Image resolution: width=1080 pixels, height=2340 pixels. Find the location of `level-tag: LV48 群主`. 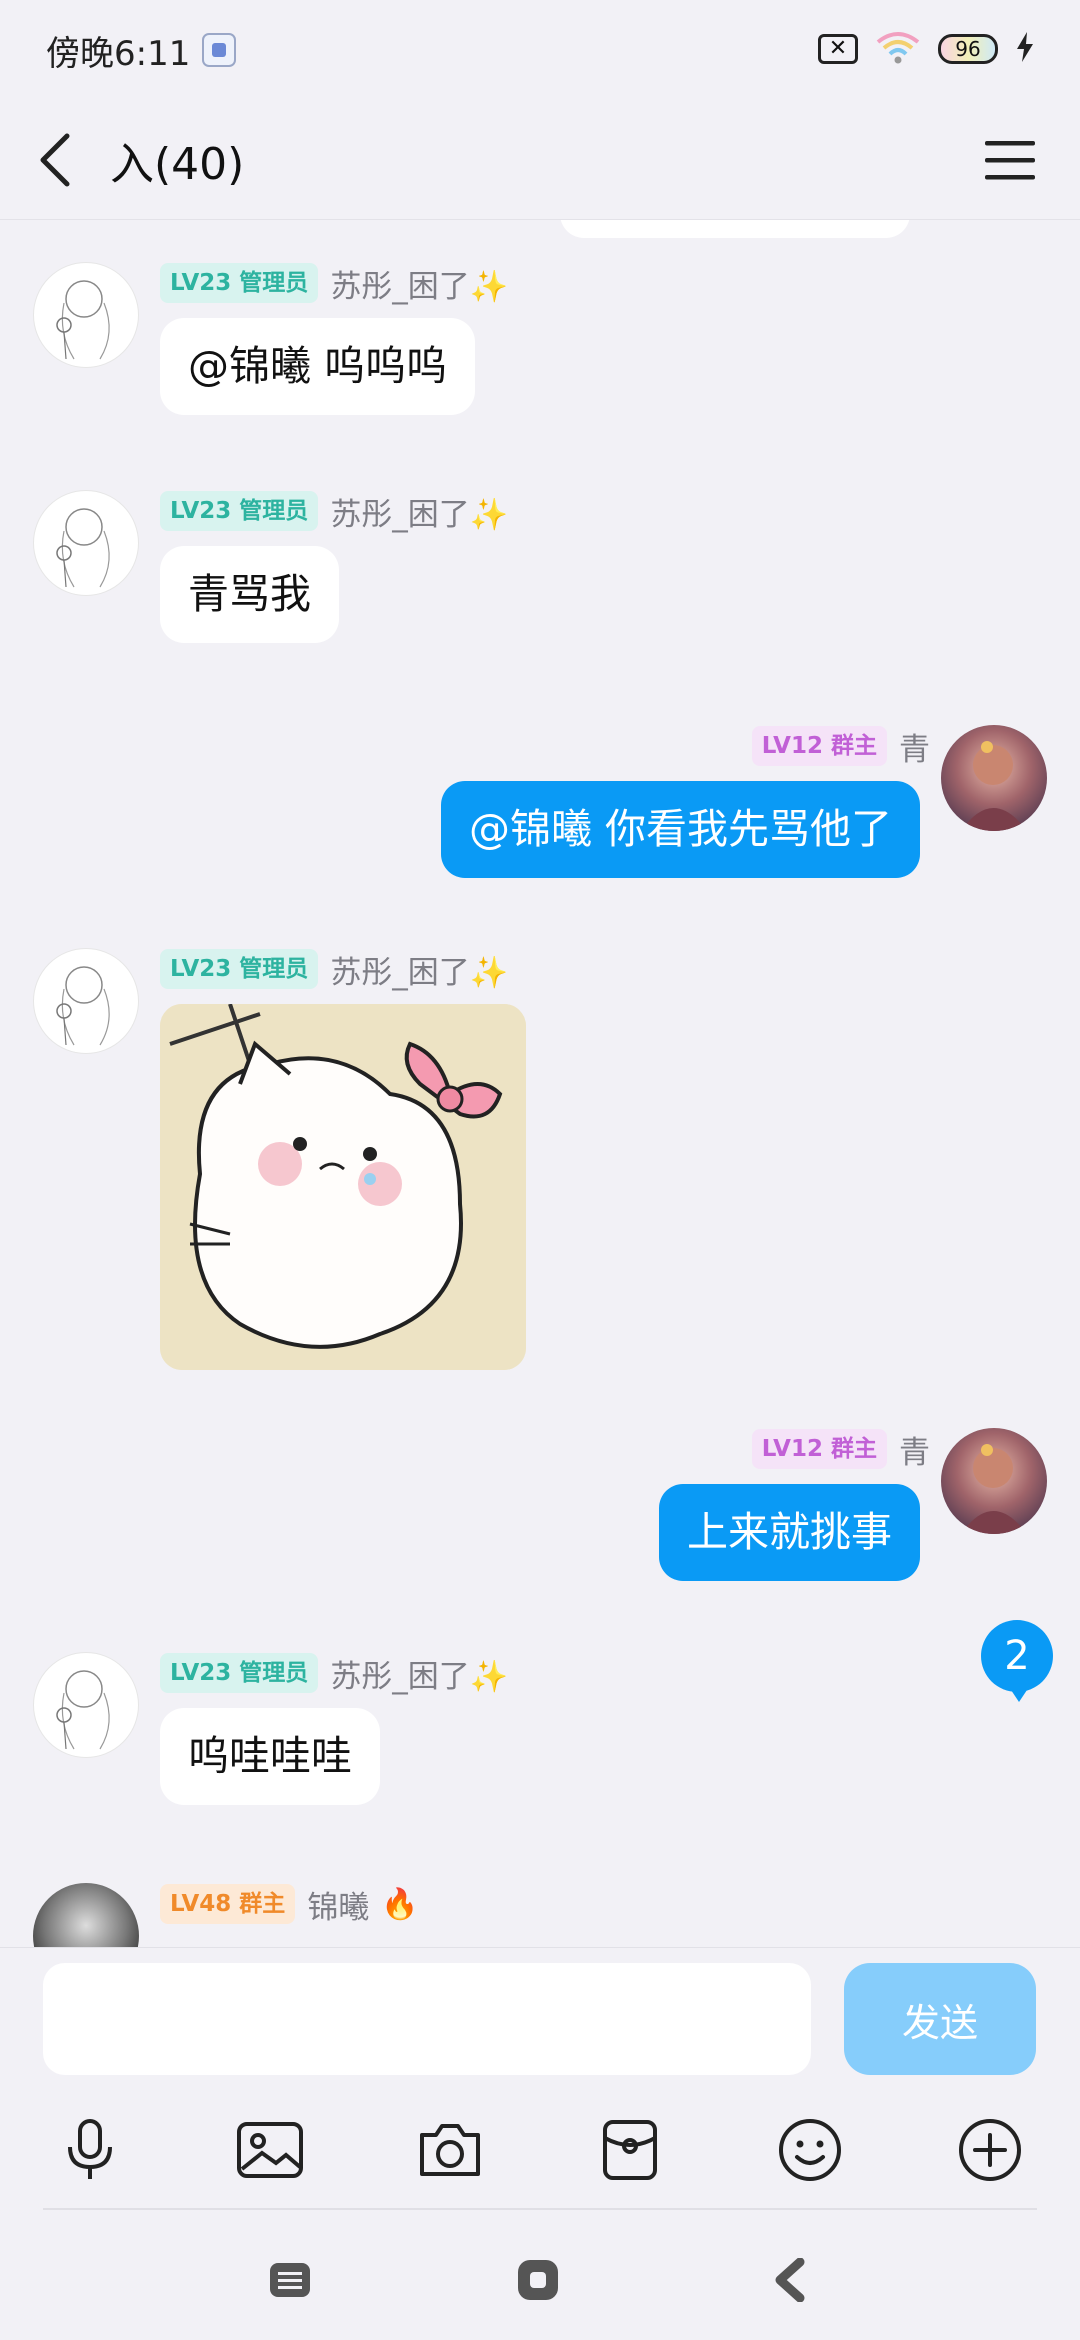

level-tag: LV48 群主 is located at coordinates (228, 1904).